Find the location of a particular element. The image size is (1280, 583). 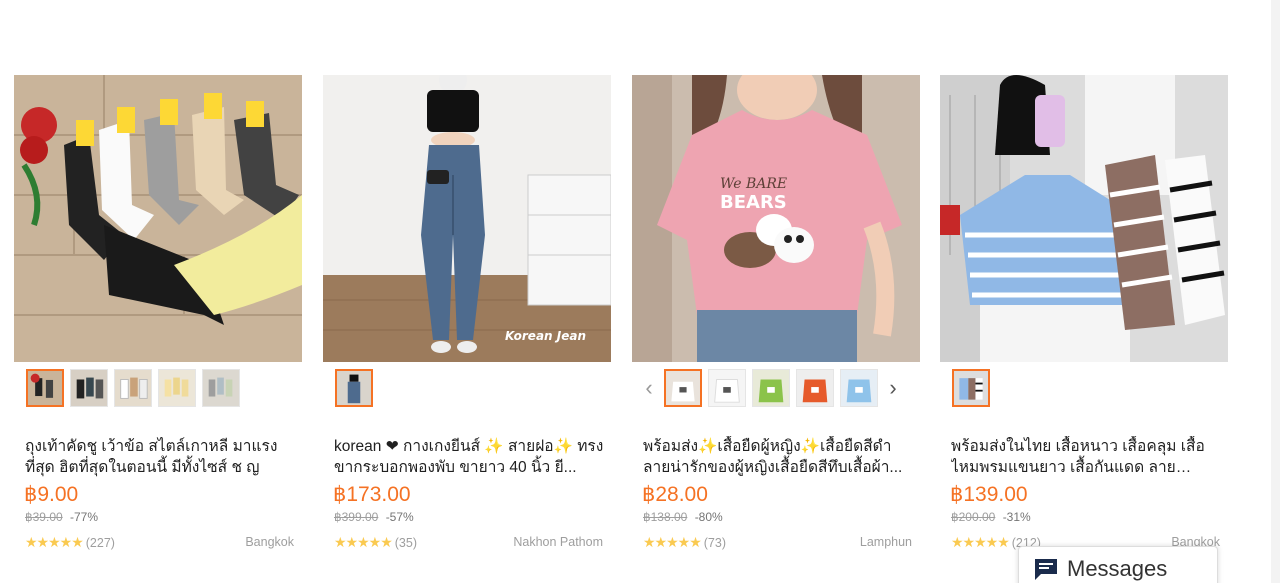

chat-bubble-icon is located at coordinates (1046, 569).